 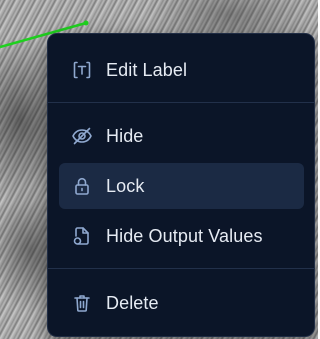 I want to click on menu-item-delete: Delete, so click(x=181, y=303).